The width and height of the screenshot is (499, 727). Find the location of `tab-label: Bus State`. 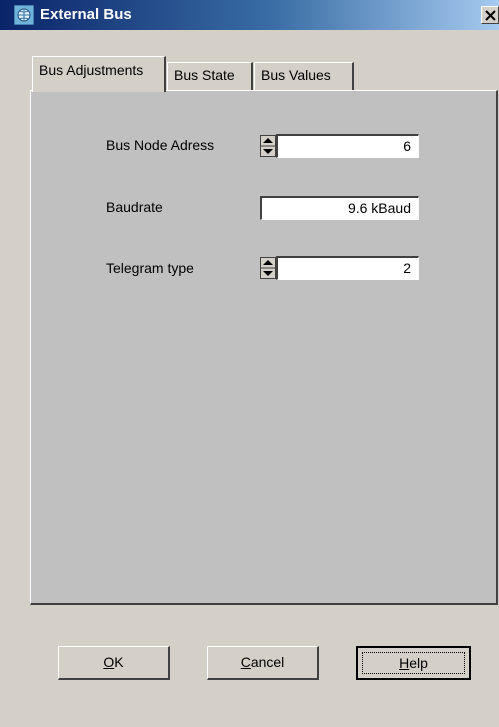

tab-label: Bus State is located at coordinates (204, 75).